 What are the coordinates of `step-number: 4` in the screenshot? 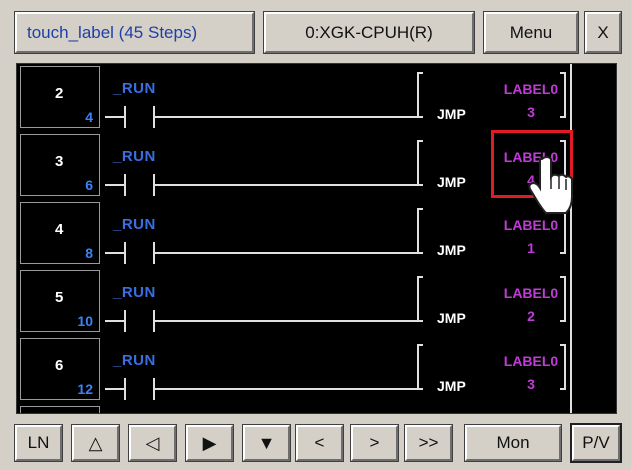 It's located at (59, 229).